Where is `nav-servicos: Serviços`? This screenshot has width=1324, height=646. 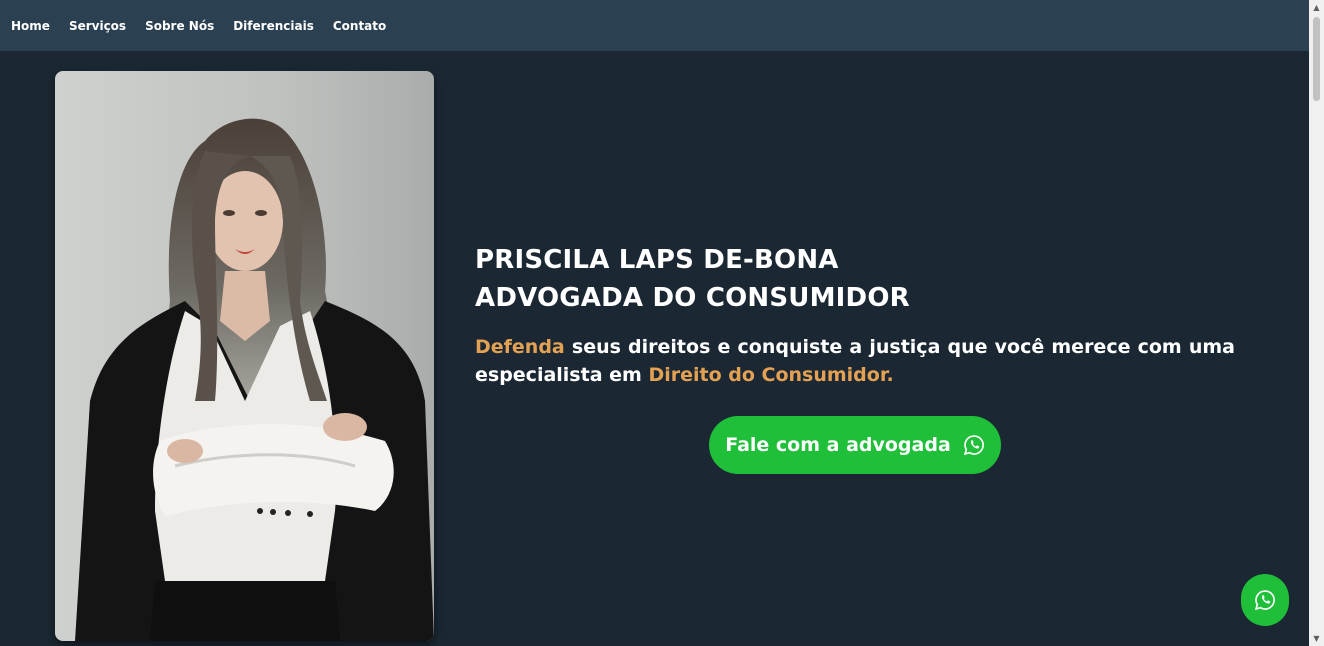
nav-servicos: Serviços is located at coordinates (97, 26).